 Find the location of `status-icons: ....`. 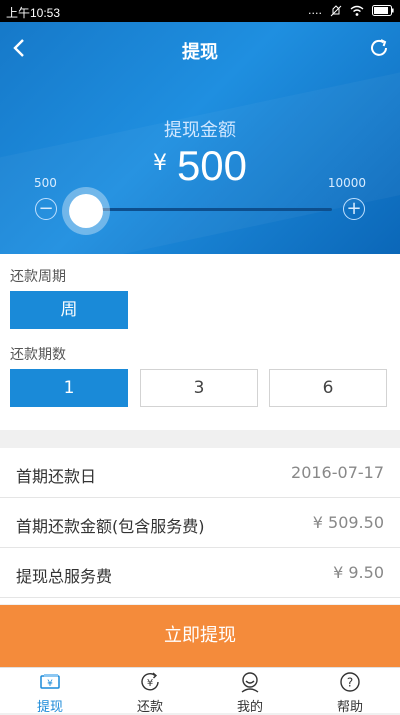

status-icons: .... is located at coordinates (351, 10).